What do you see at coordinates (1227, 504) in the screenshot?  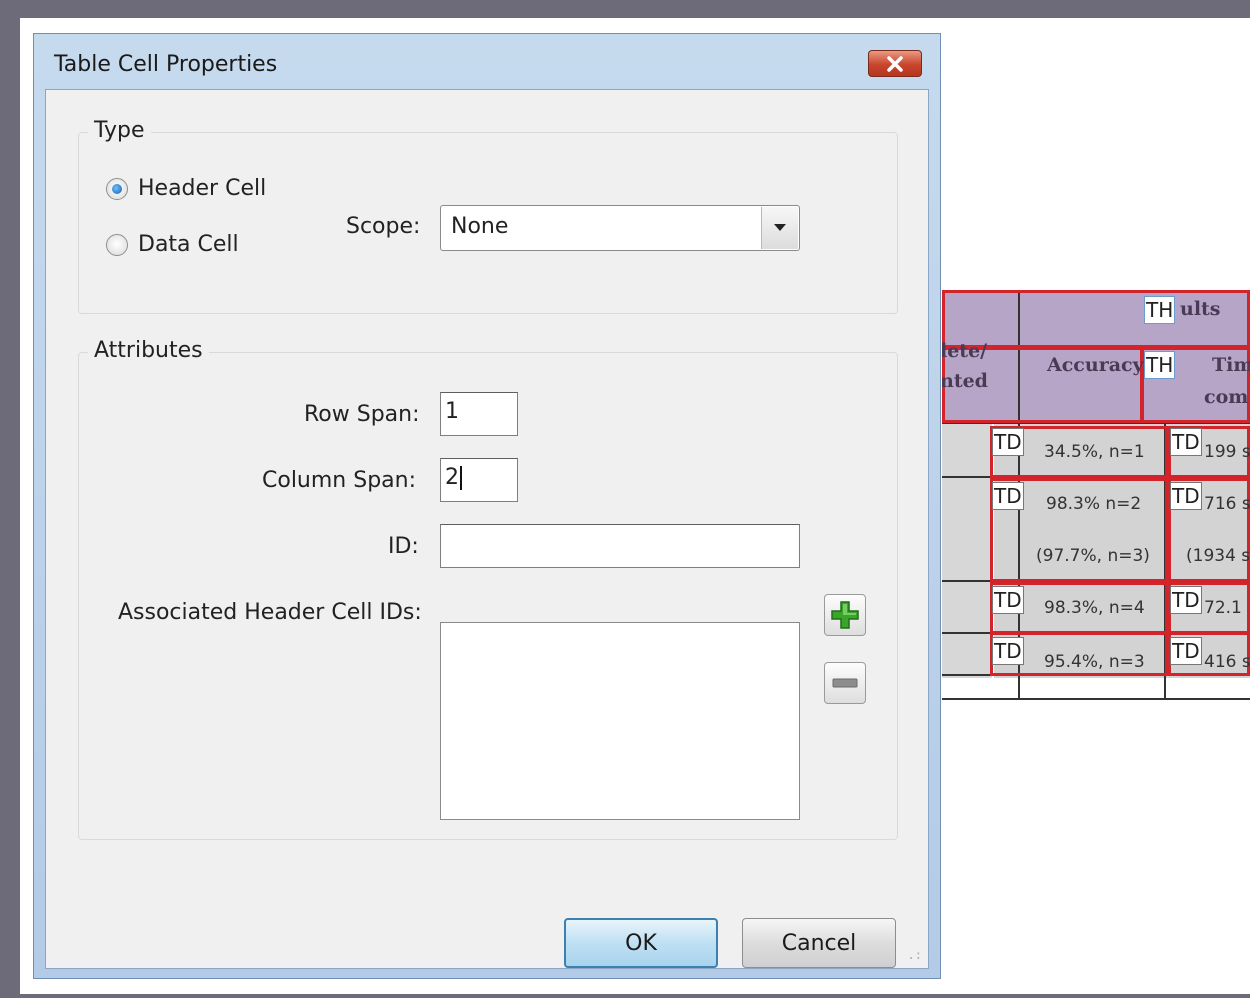 I see `table-cell-text: 716 s` at bounding box center [1227, 504].